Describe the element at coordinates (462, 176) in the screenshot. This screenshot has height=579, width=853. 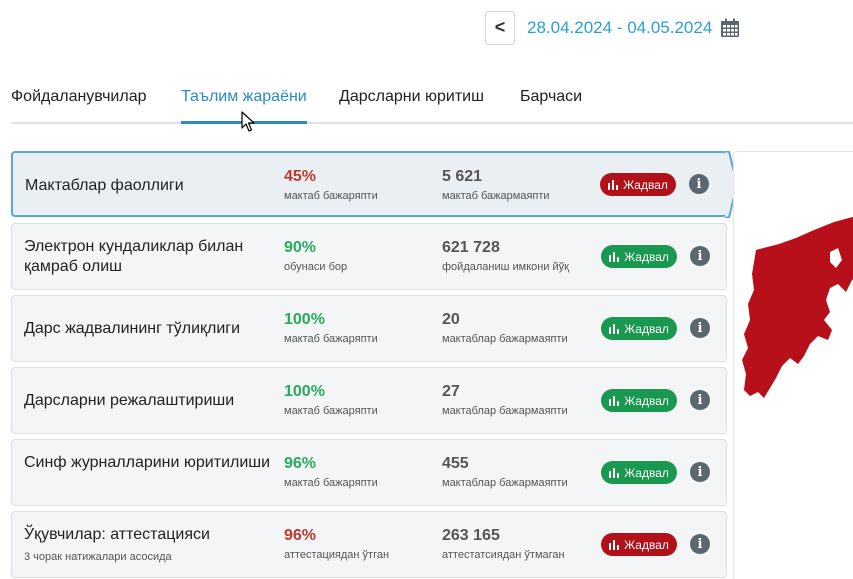
I see `count-value: 5 621` at that location.